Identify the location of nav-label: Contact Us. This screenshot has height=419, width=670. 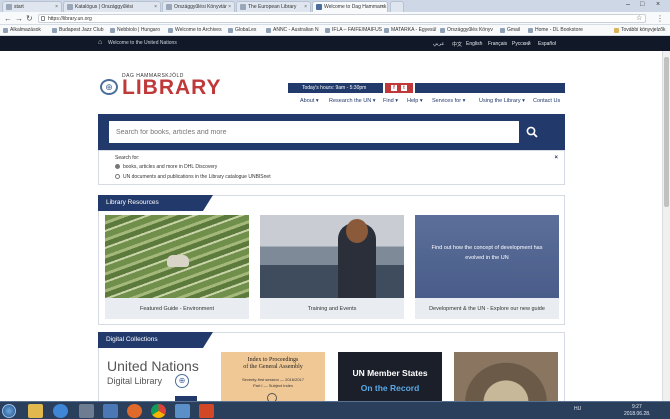
(547, 101).